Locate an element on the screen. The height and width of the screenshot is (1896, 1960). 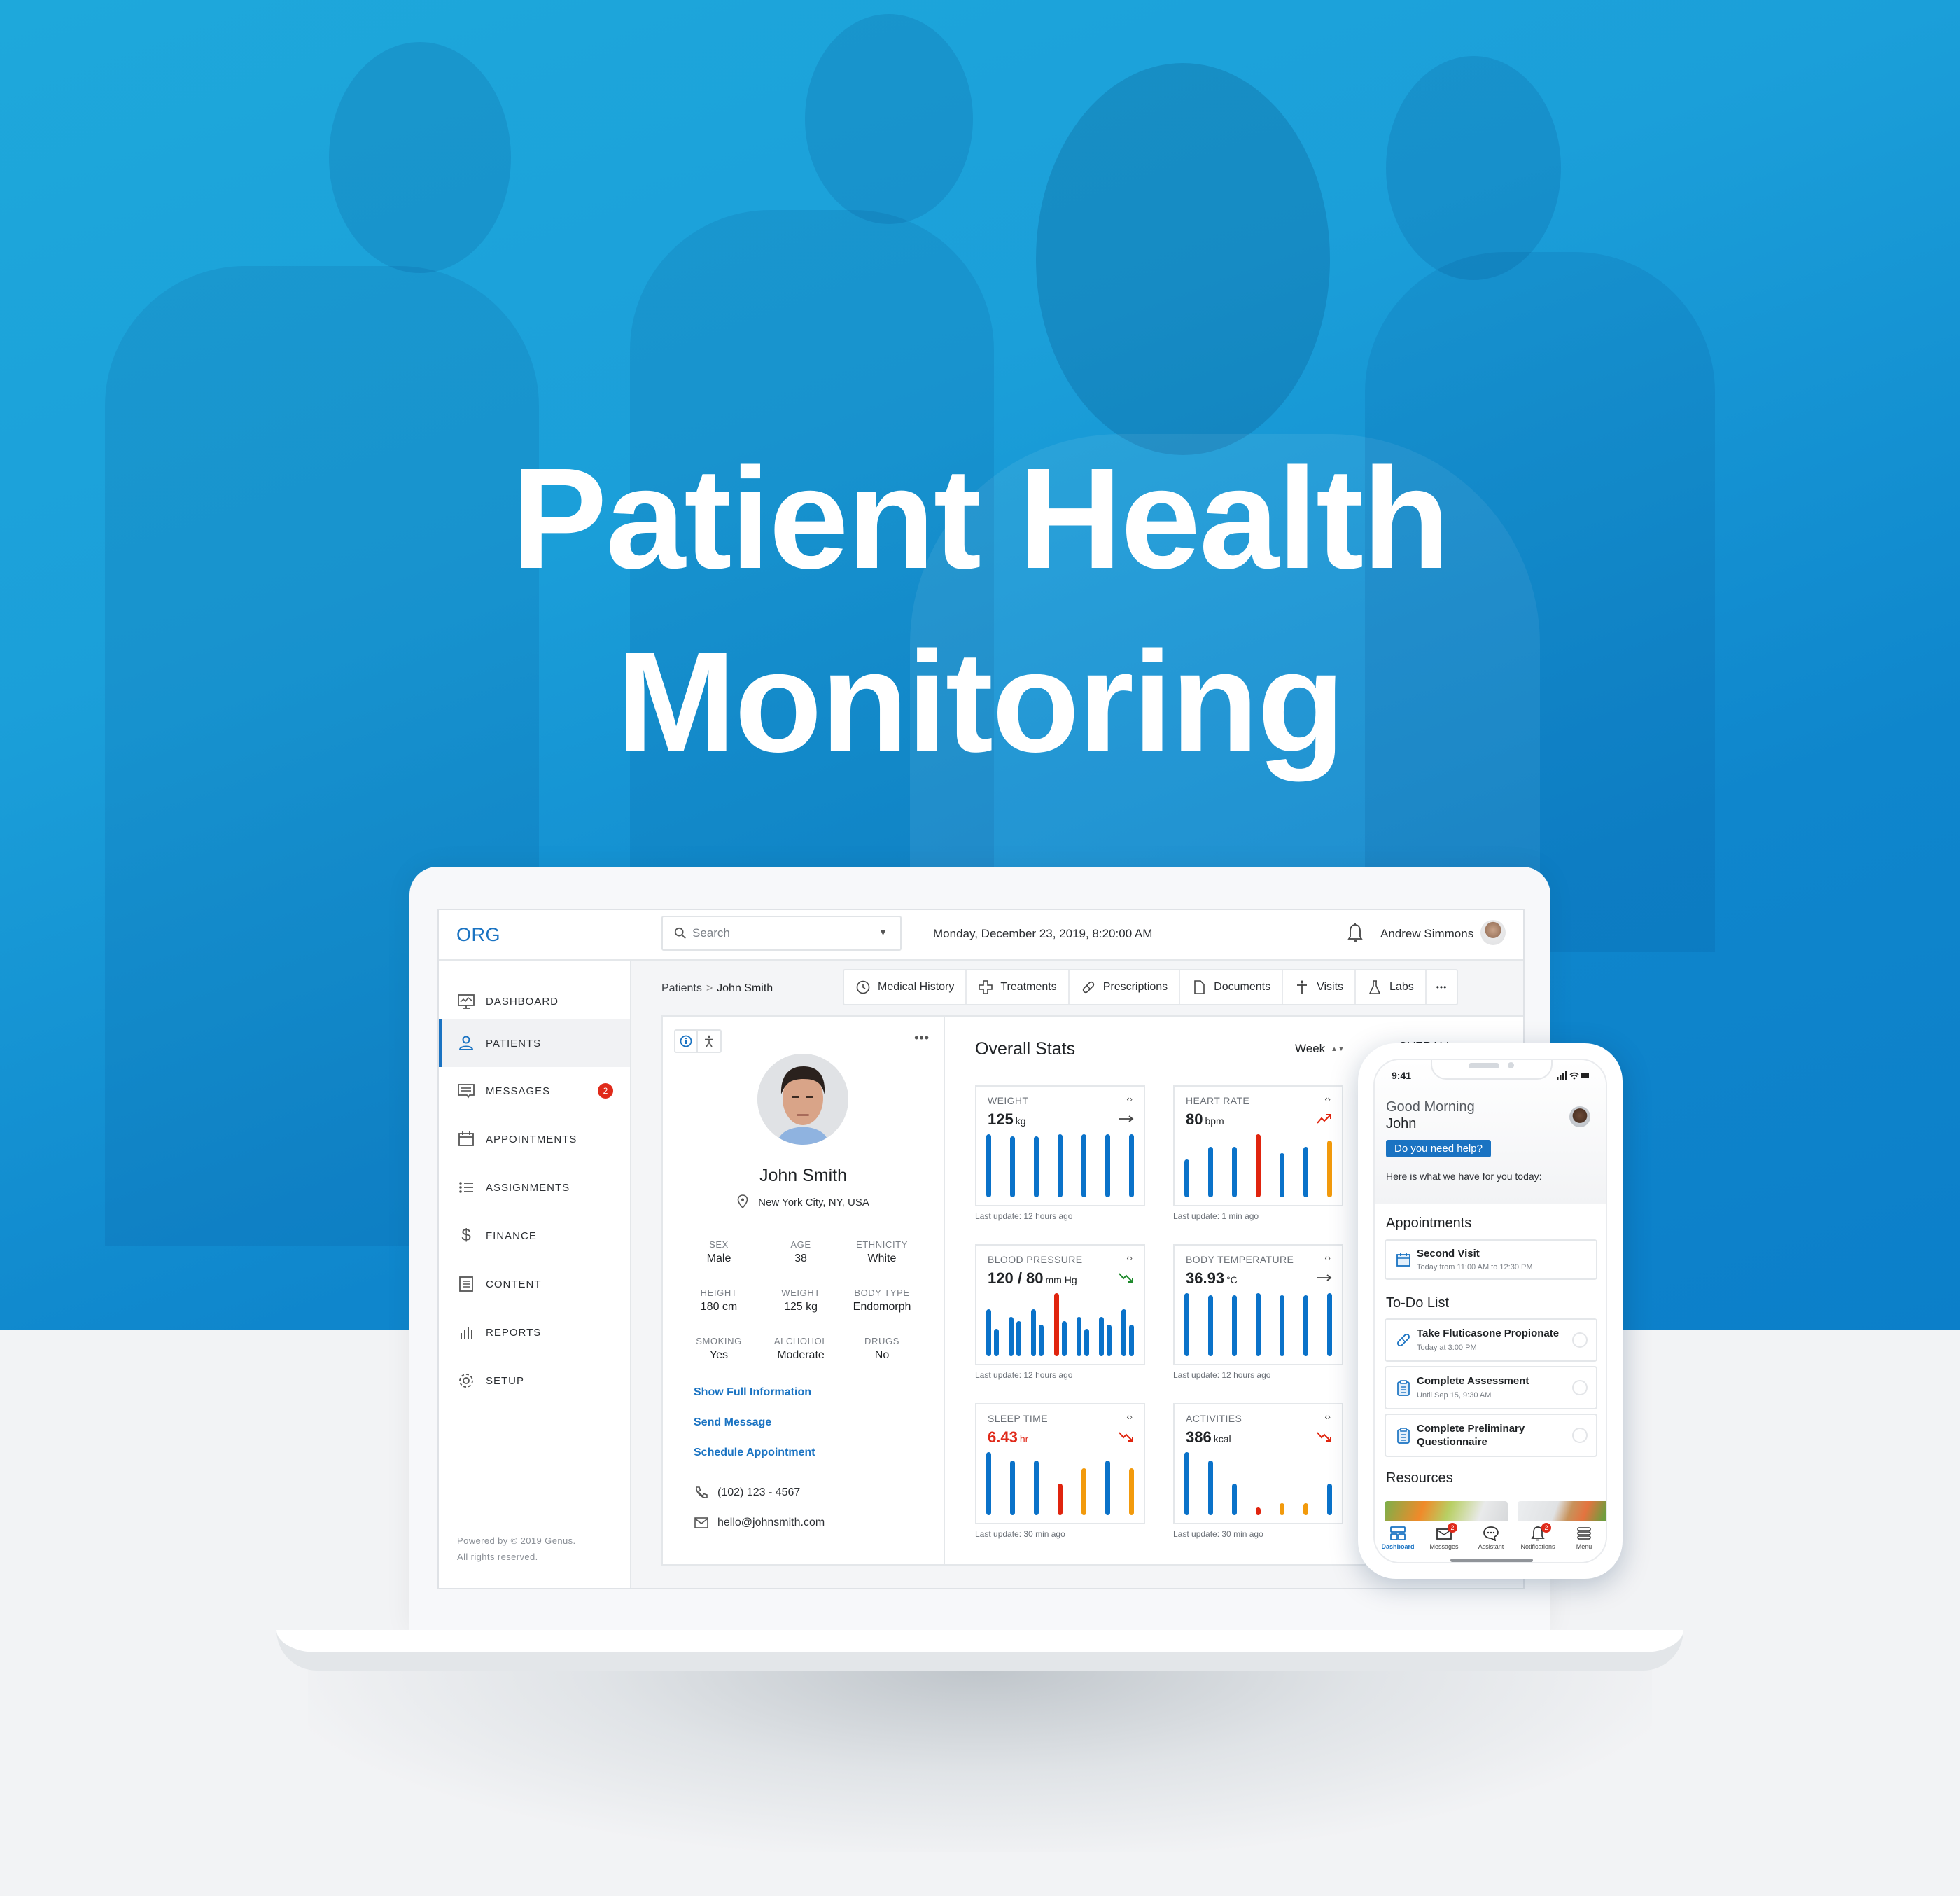
bell-icon is located at coordinates (1355, 934).